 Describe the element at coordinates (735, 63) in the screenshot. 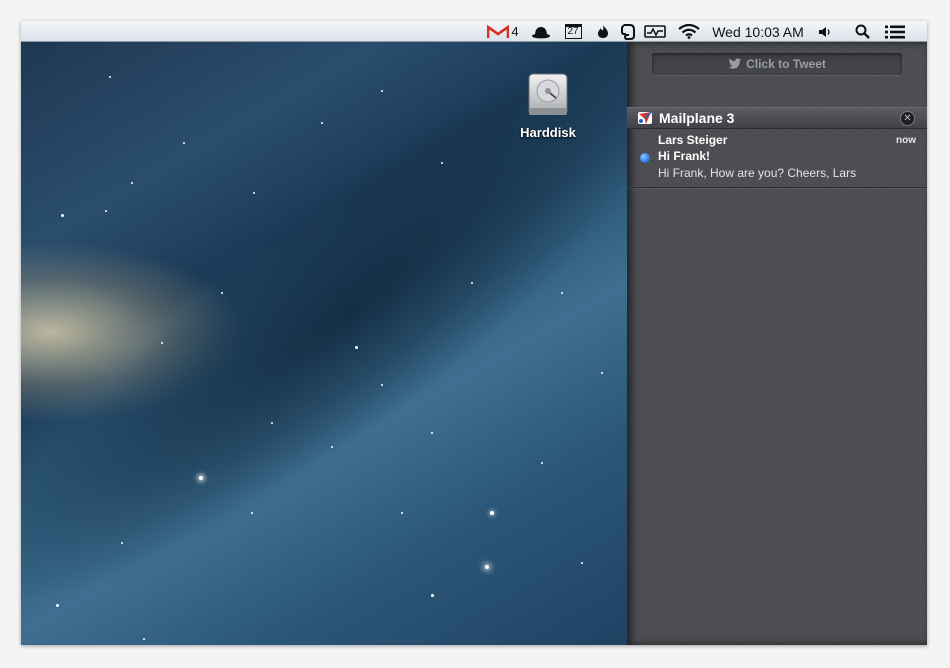

I see `twitter-bird-icon` at that location.